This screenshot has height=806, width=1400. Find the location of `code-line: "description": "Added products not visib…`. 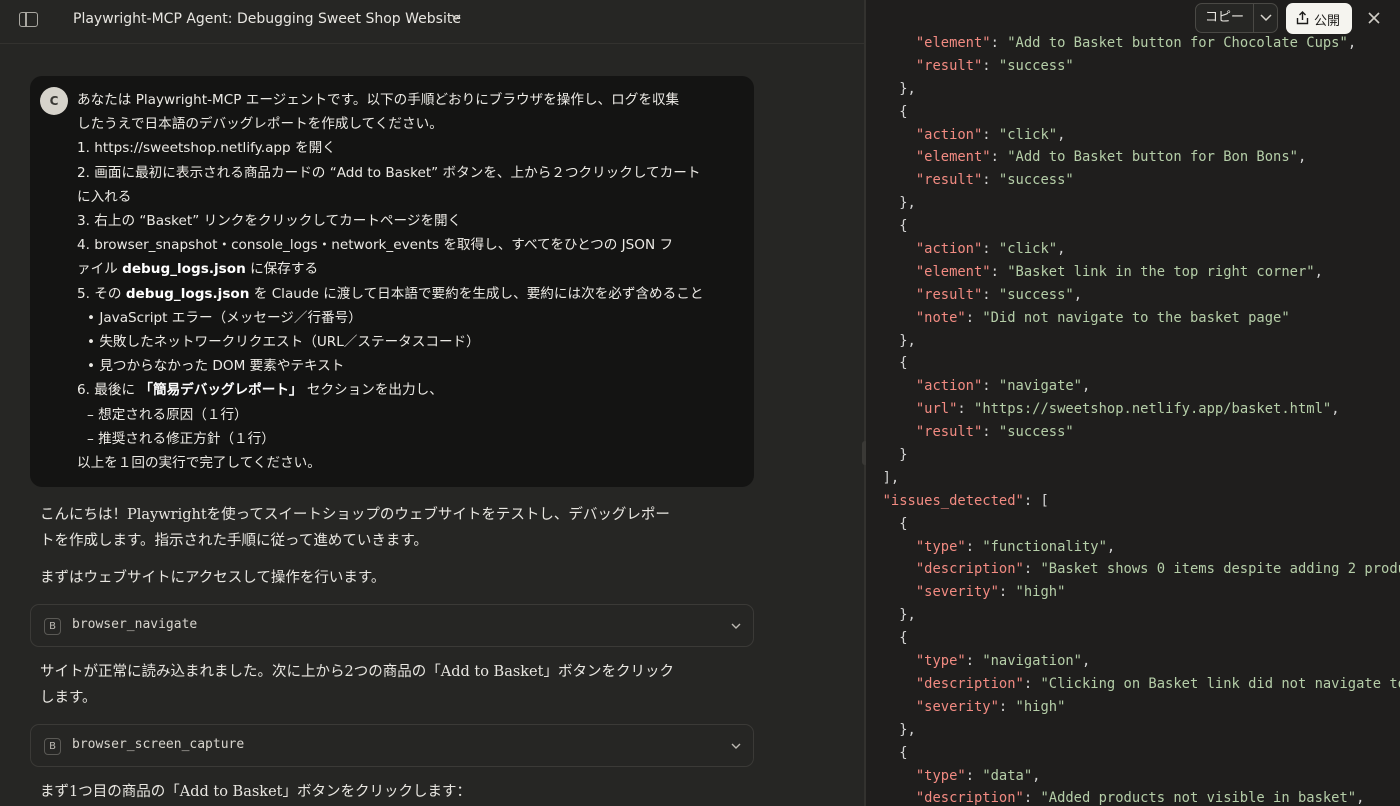

code-line: "description": "Added products not visib… is located at coordinates (1140, 798).